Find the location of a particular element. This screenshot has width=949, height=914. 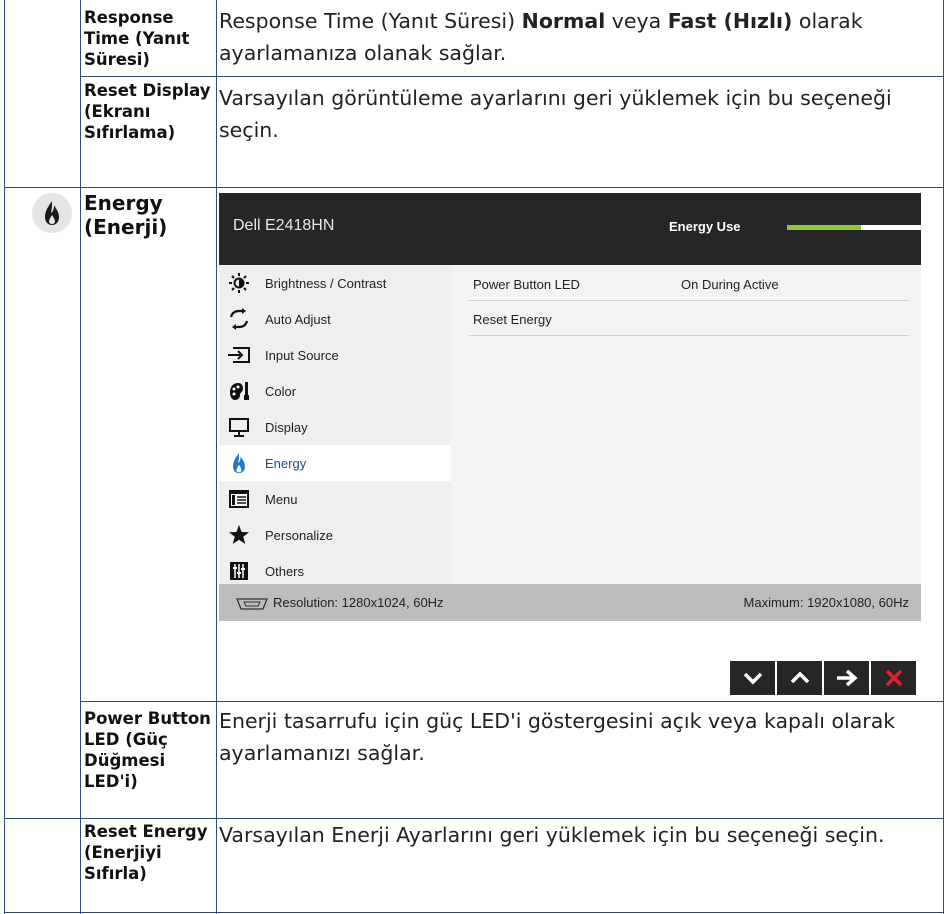

close-icon is located at coordinates (893, 678).